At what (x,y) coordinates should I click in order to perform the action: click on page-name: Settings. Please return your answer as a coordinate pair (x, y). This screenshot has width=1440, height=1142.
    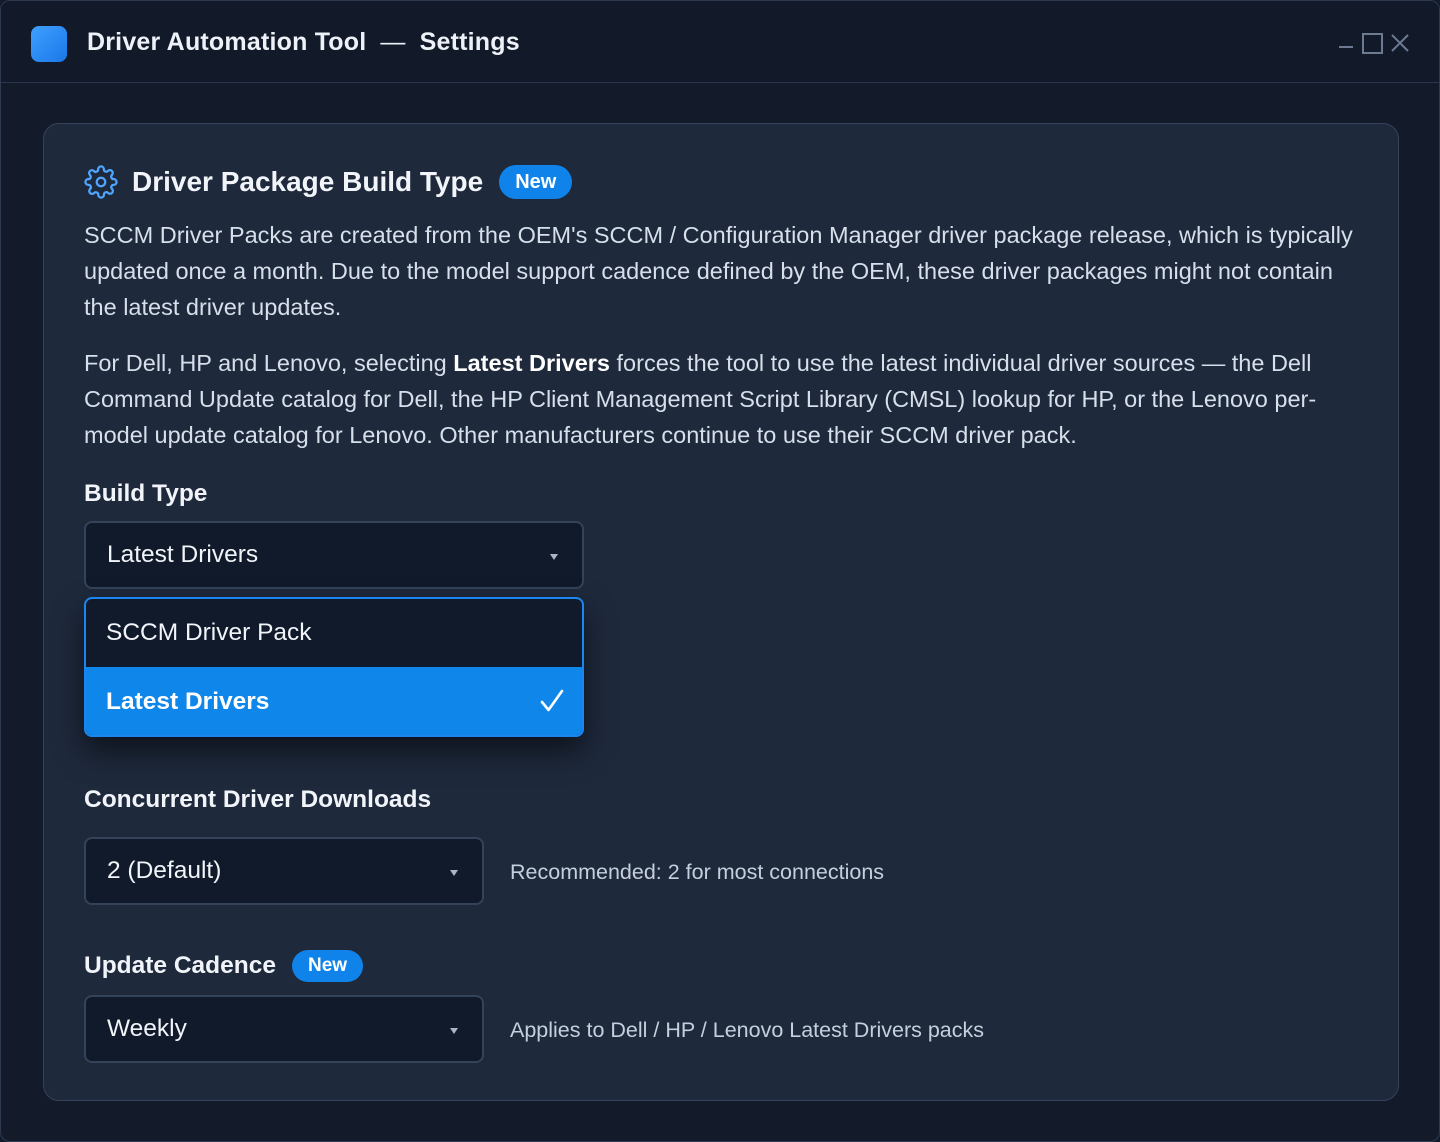
    Looking at the image, I should click on (469, 42).